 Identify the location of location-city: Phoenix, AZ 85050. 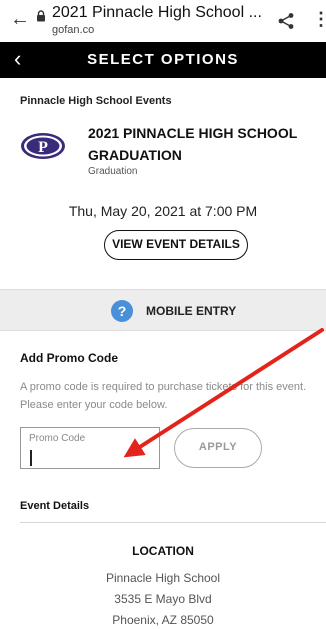
(163, 620).